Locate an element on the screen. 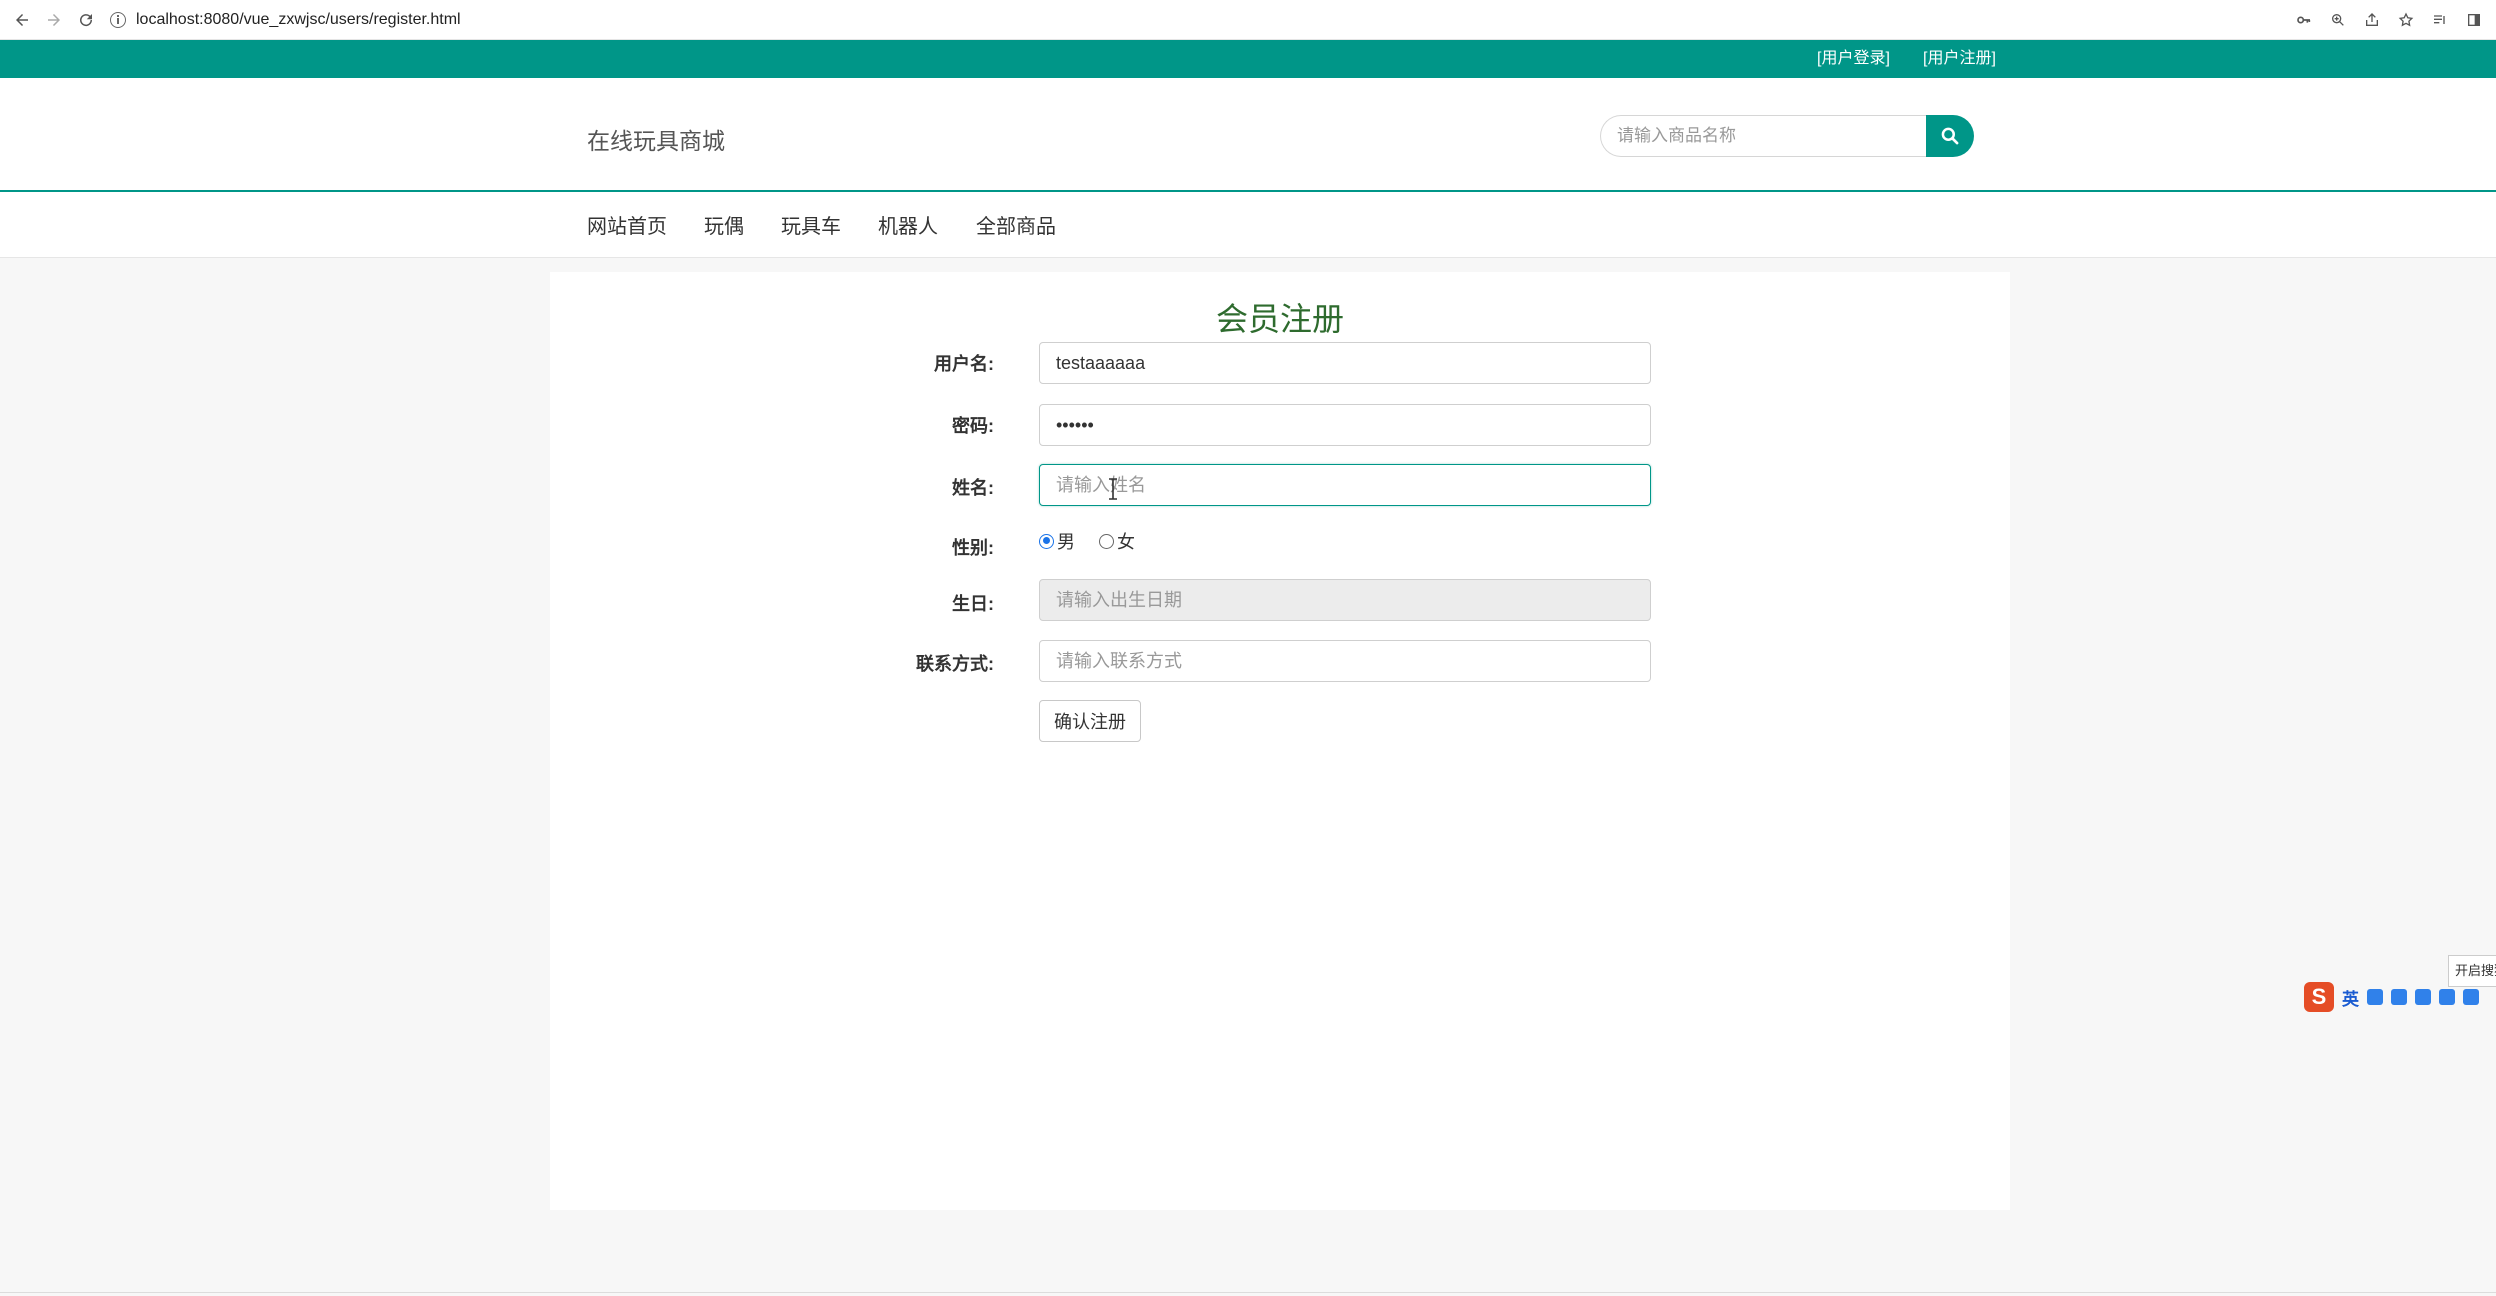 The image size is (2496, 1296). zoom-icon is located at coordinates (2338, 20).